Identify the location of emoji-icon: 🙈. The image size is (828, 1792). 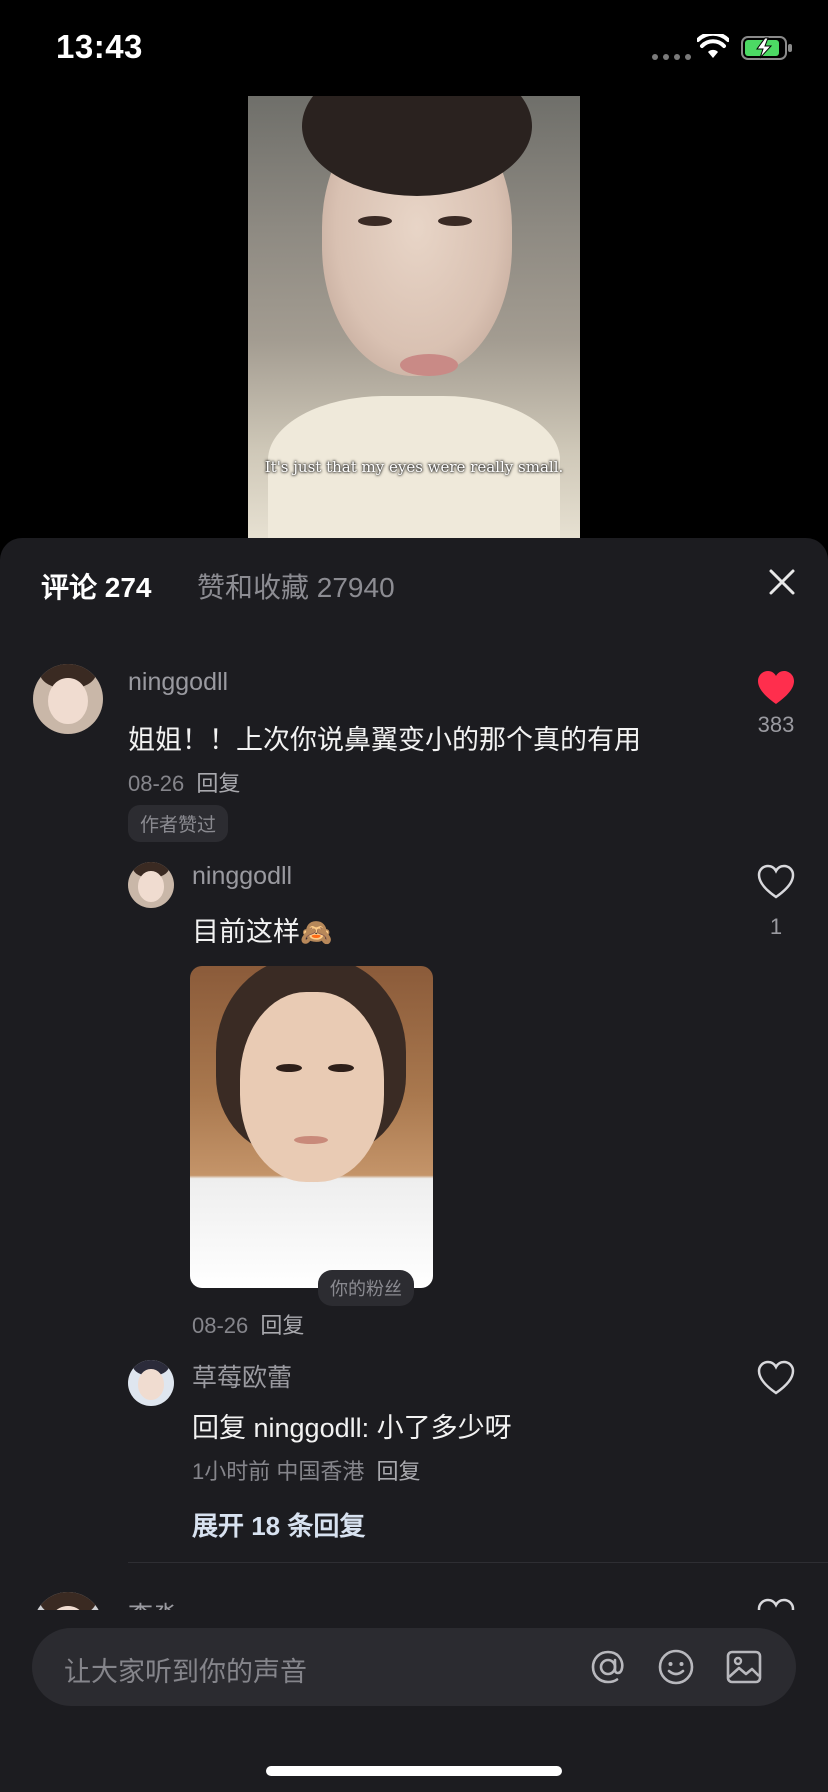
(316, 932).